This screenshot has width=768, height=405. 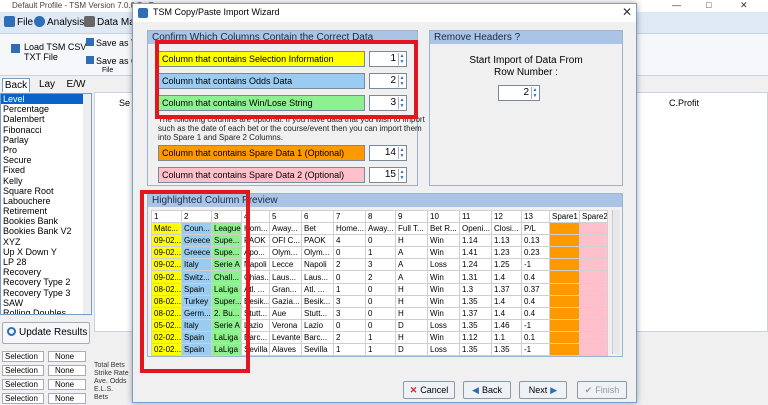 What do you see at coordinates (46, 333) in the screenshot?
I see `update-results-button: Update Results` at bounding box center [46, 333].